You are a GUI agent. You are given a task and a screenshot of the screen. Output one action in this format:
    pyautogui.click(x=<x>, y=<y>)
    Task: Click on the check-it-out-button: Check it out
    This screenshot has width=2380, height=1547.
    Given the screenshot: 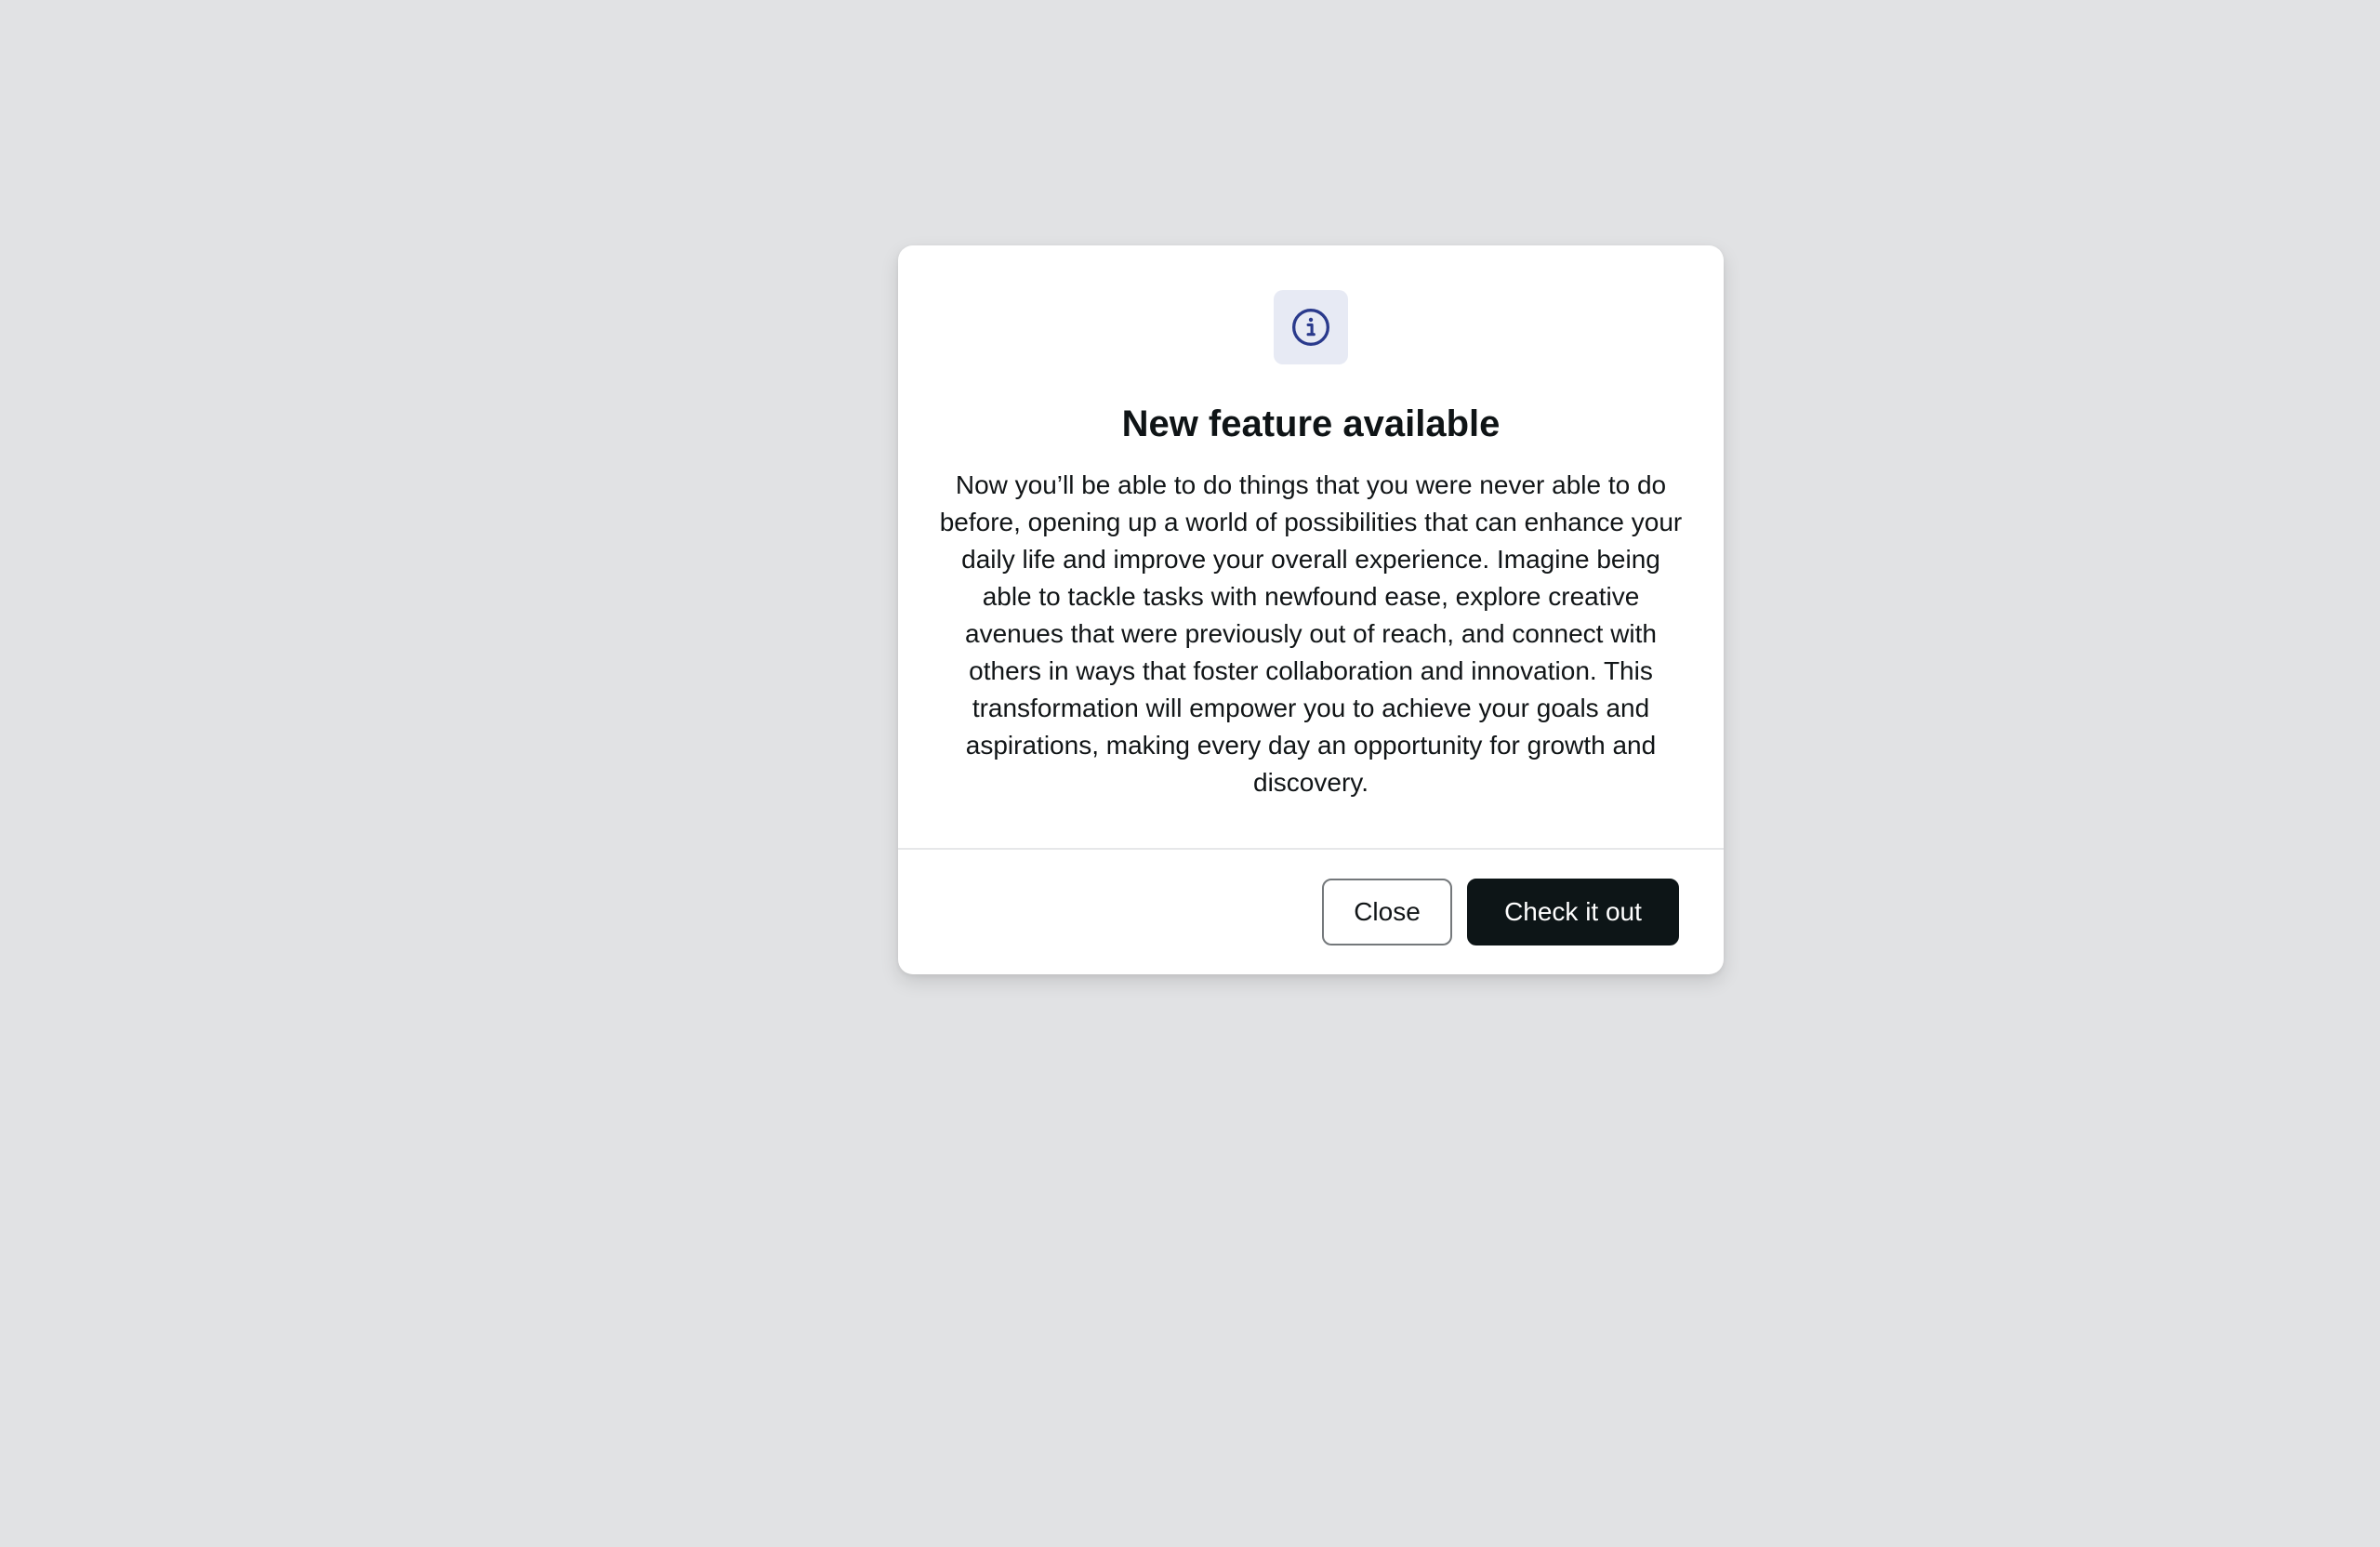 What is the action you would take?
    pyautogui.click(x=1573, y=912)
    